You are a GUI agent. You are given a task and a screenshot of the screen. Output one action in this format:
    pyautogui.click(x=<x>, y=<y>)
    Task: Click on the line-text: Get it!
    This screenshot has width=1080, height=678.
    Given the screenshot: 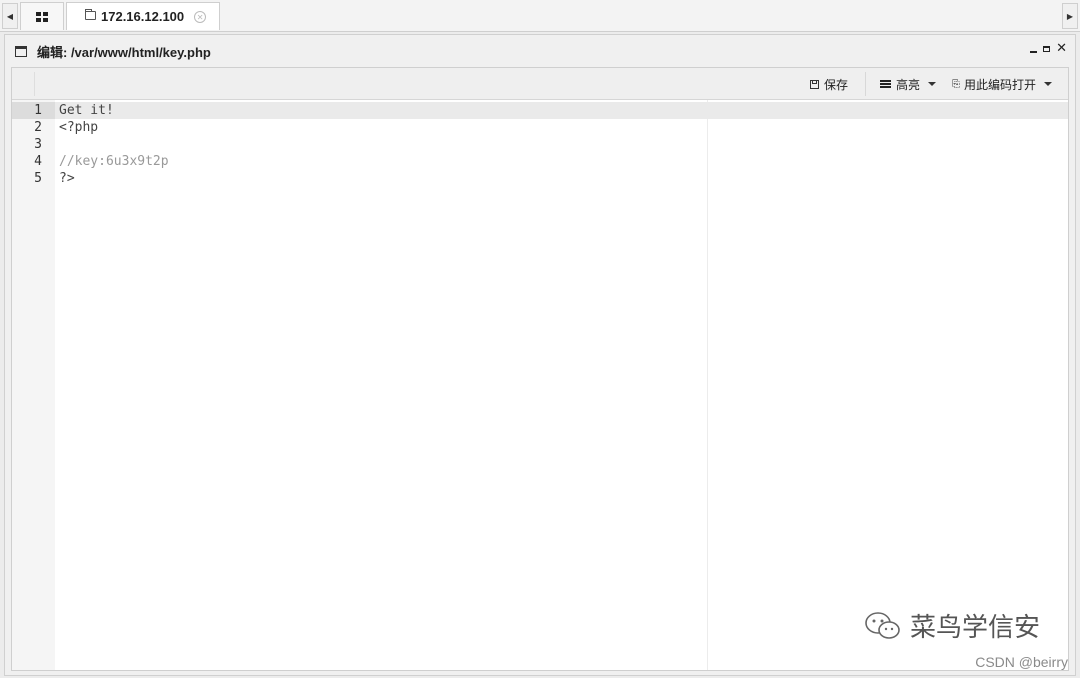 What is the action you would take?
    pyautogui.click(x=86, y=110)
    